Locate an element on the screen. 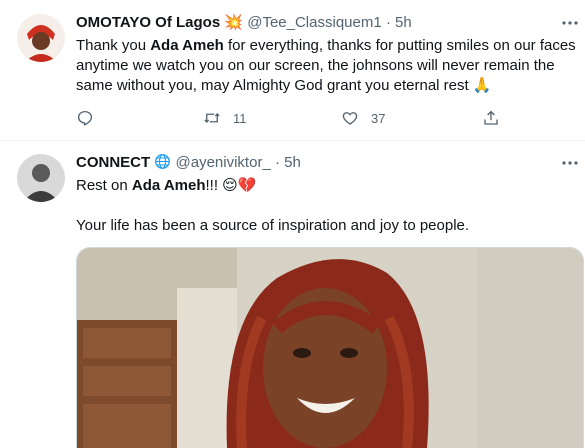  retweet-button: 11 is located at coordinates (225, 118).